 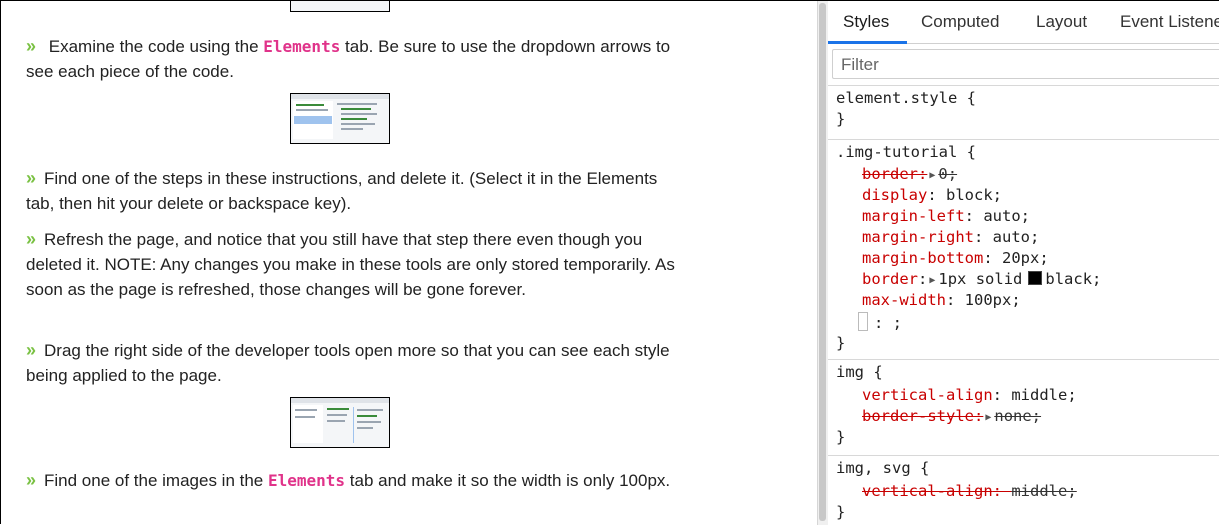 I want to click on declaration-border: border: ▶ 1px solid black;, so click(x=981, y=279).